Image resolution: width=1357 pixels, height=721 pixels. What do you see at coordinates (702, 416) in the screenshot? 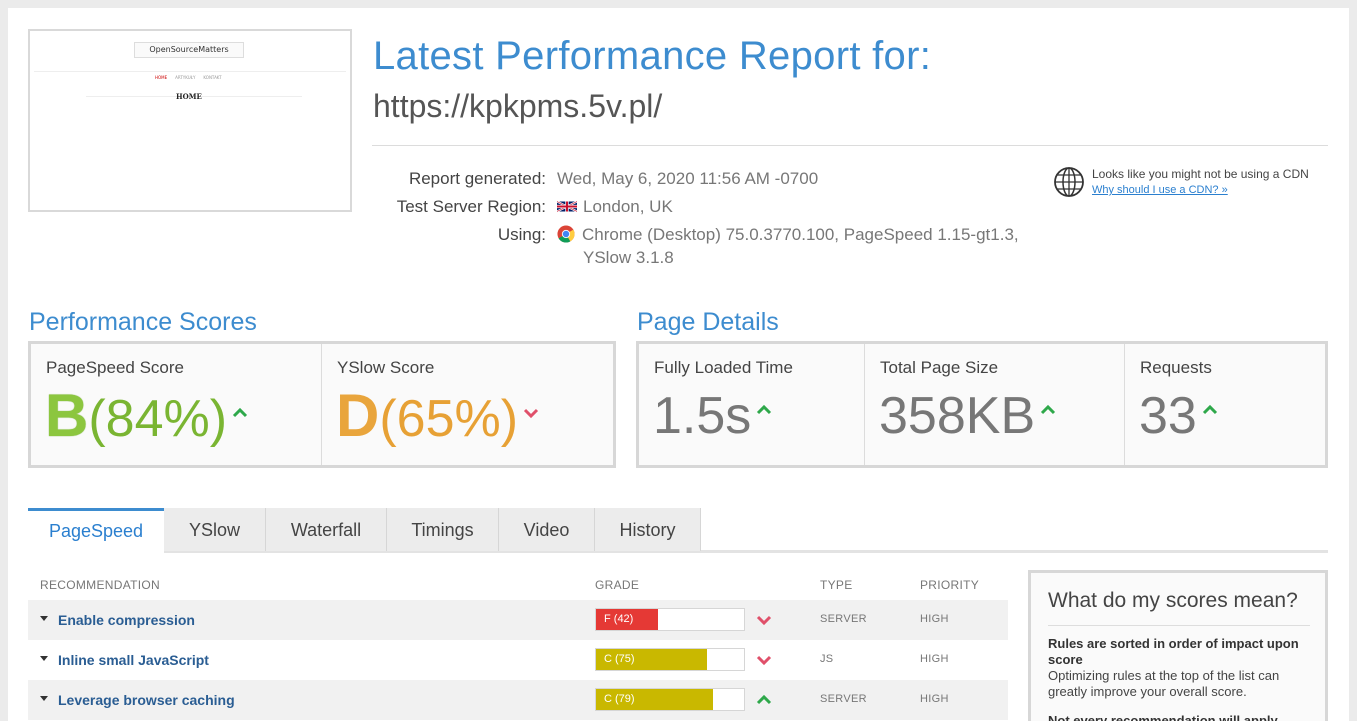
I see `fully-loaded-value: 1.5s` at bounding box center [702, 416].